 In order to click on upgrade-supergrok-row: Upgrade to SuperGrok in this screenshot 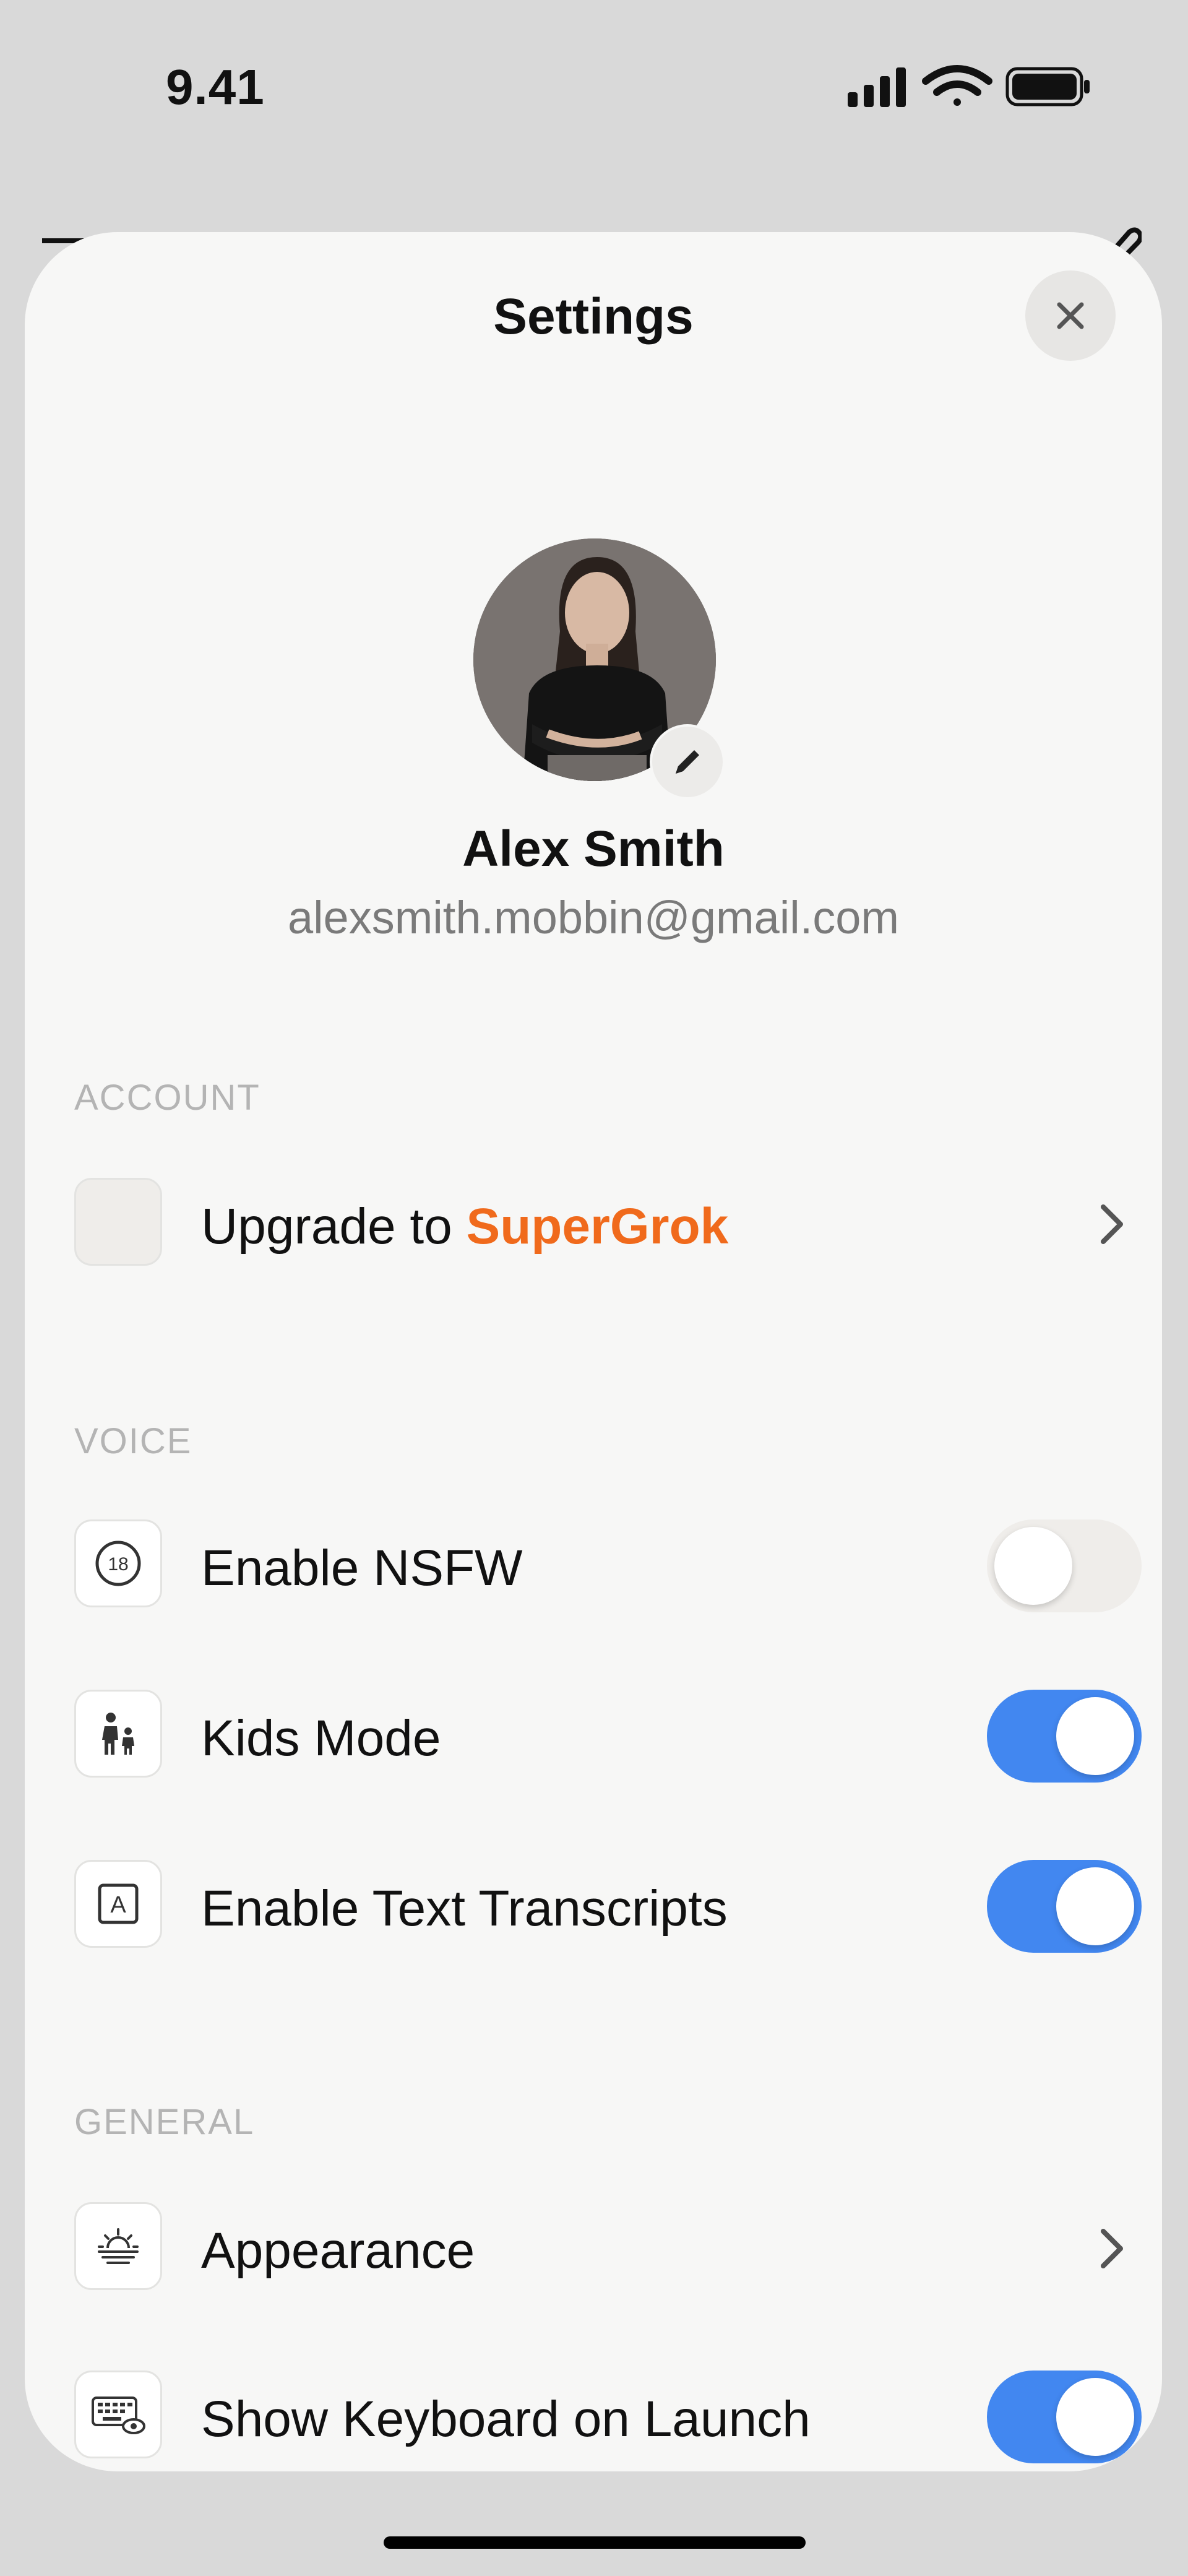, I will do `click(608, 1224)`.